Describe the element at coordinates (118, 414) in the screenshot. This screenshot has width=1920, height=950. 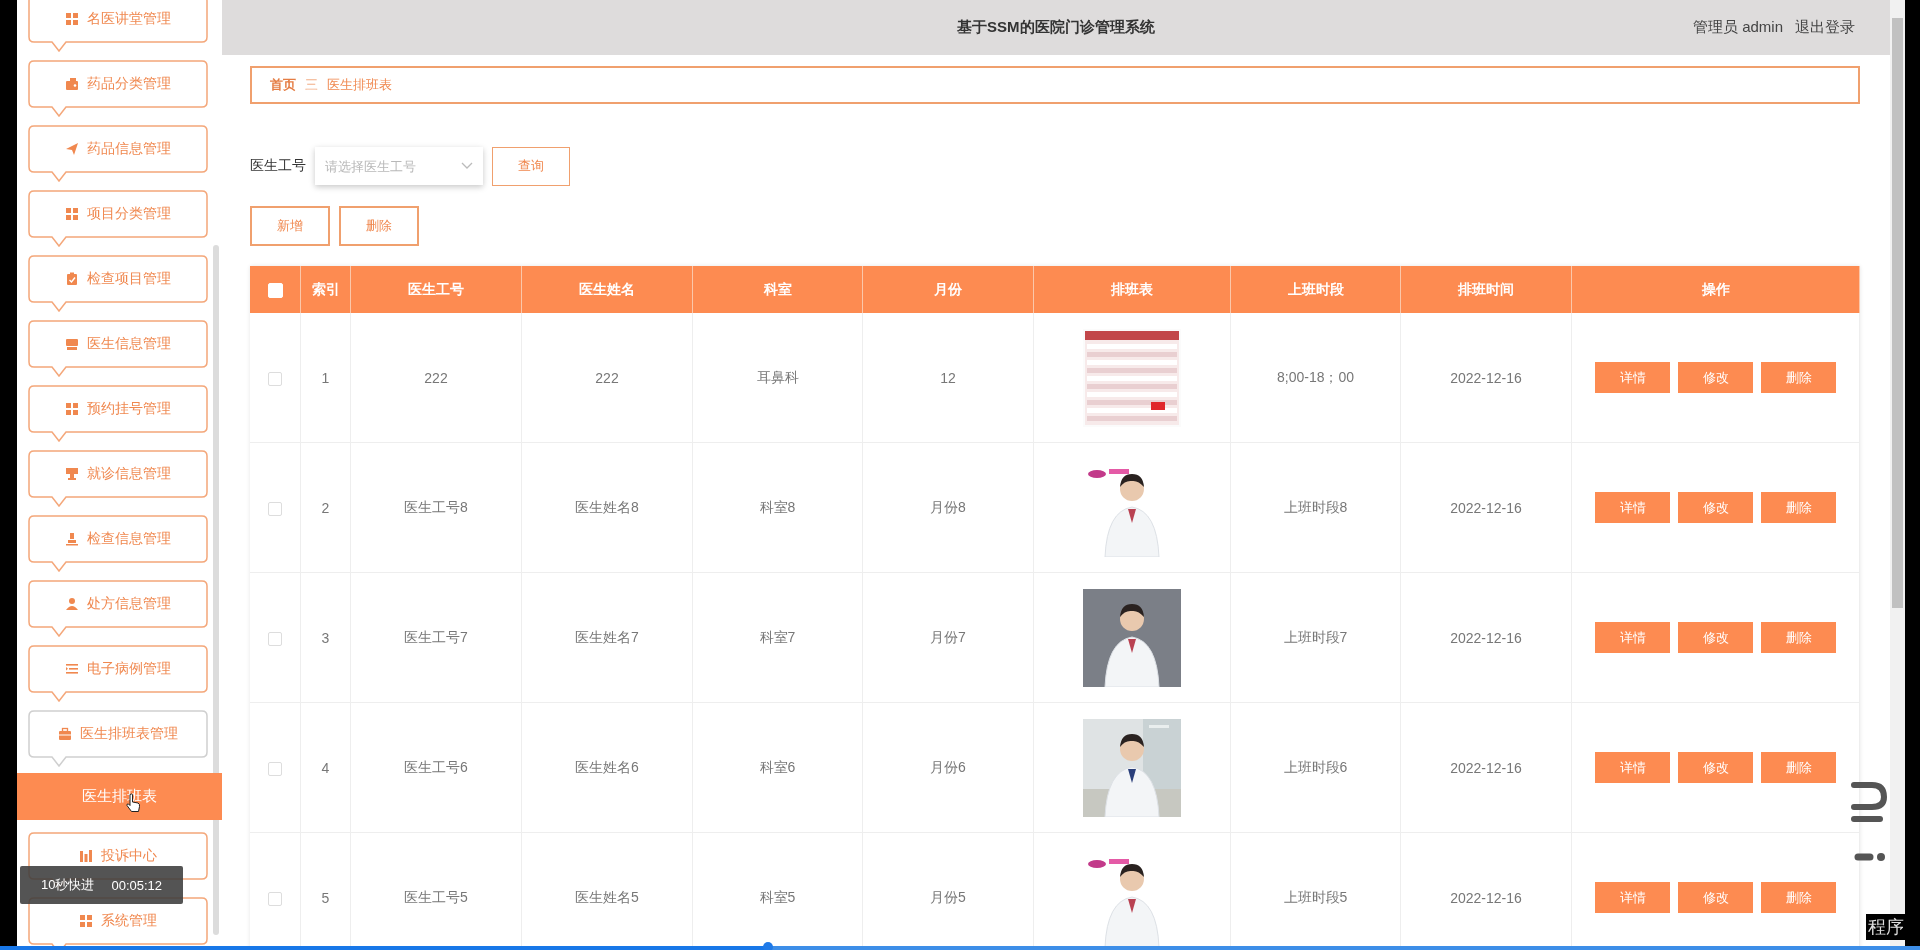
I see `menu-item: 预约挂号管理` at that location.